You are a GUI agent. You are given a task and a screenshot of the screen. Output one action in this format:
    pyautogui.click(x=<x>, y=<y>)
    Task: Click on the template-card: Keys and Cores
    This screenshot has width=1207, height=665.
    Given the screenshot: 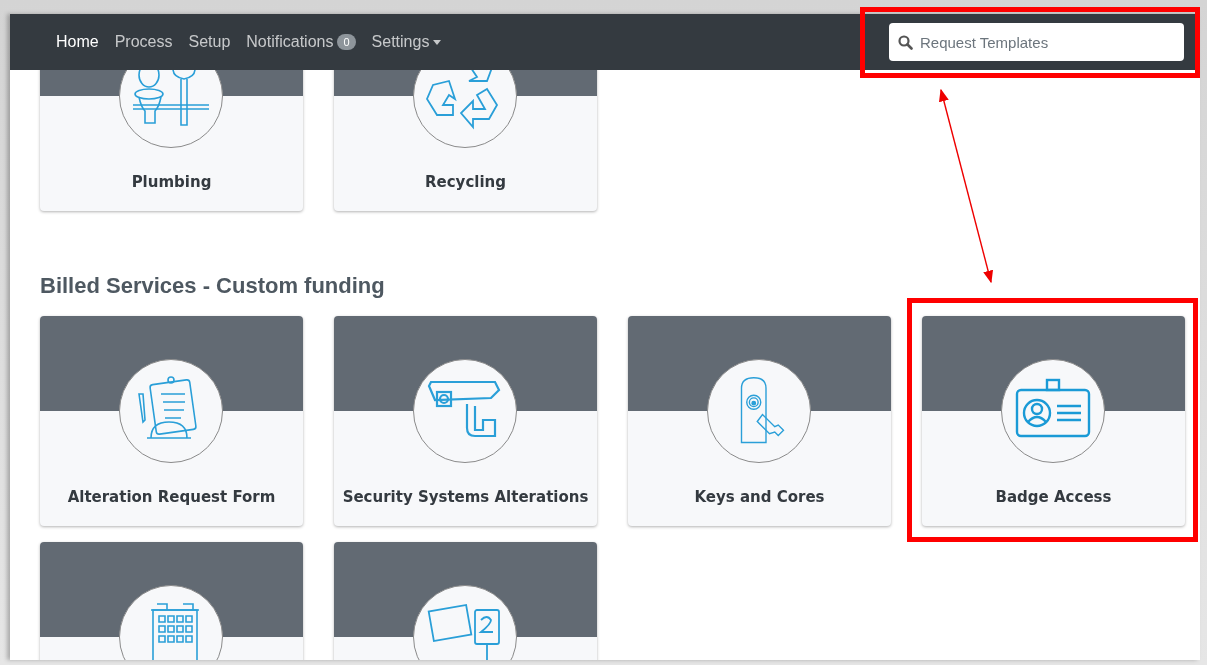 What is the action you would take?
    pyautogui.click(x=759, y=421)
    